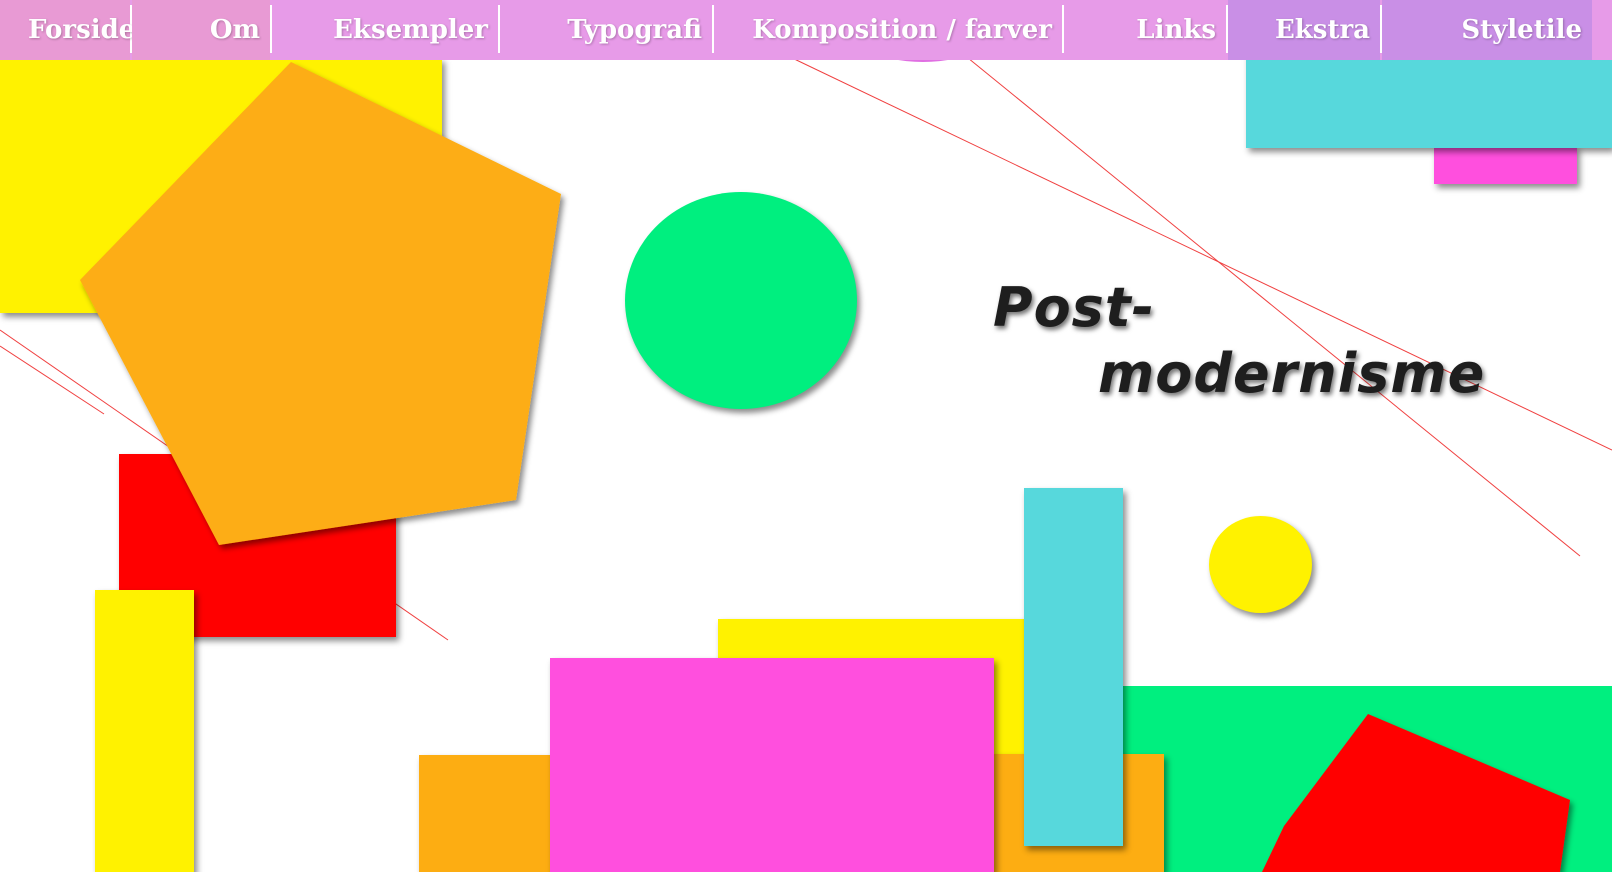 The image size is (1612, 872). Describe the element at coordinates (1176, 30) in the screenshot. I see `nav-item-label: Links` at that location.